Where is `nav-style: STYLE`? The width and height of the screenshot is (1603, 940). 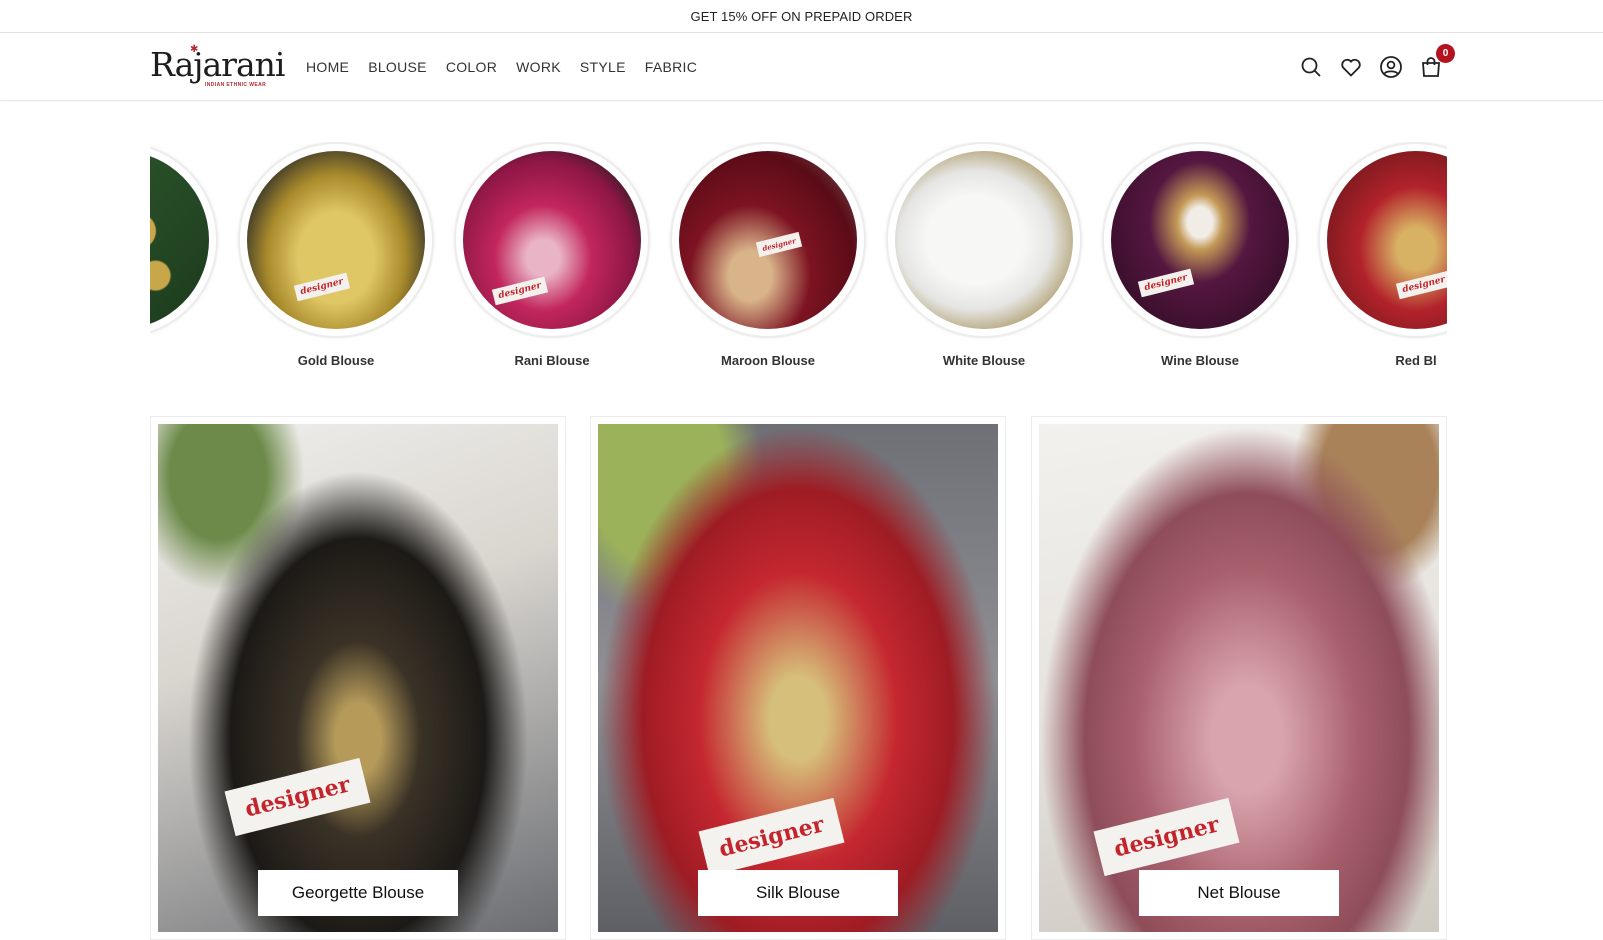 nav-style: STYLE is located at coordinates (603, 67).